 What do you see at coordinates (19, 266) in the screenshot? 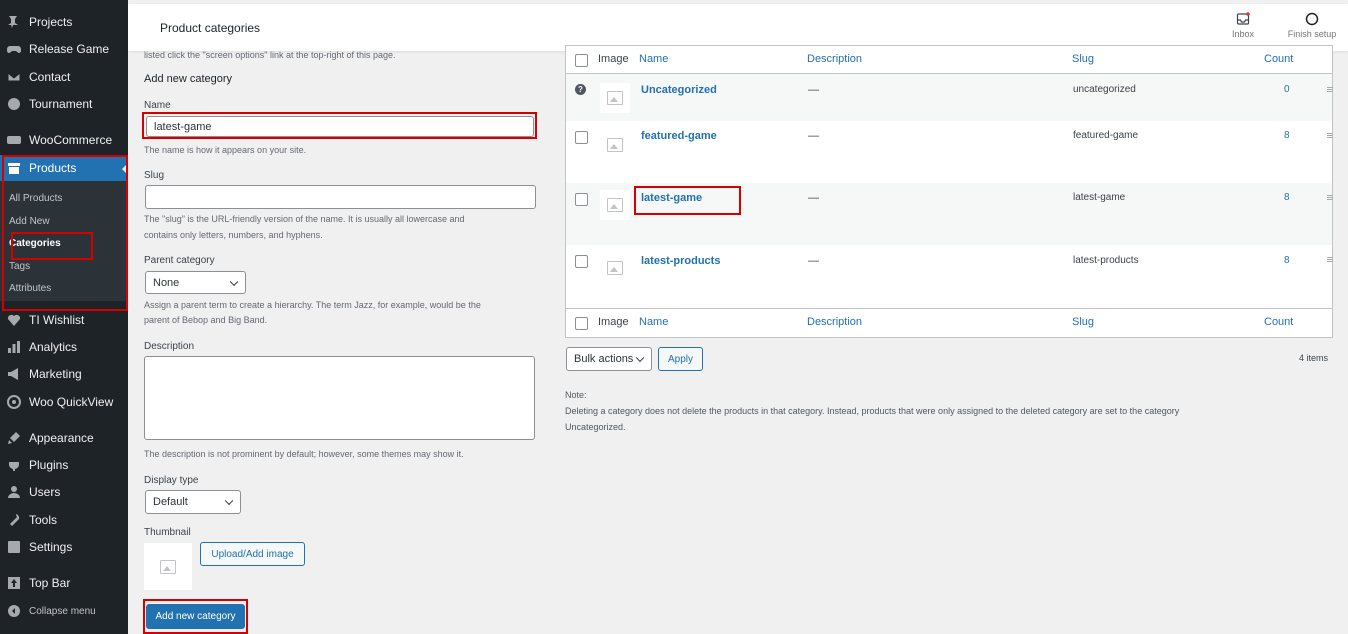
I see `submenu-tags: Tags` at bounding box center [19, 266].